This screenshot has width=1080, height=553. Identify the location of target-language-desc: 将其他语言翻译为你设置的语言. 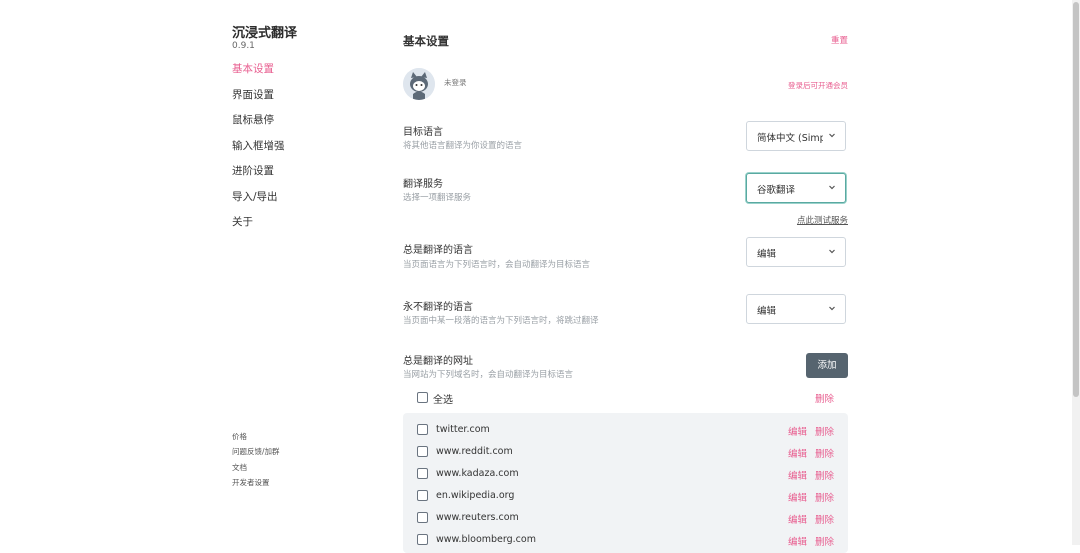
(463, 146).